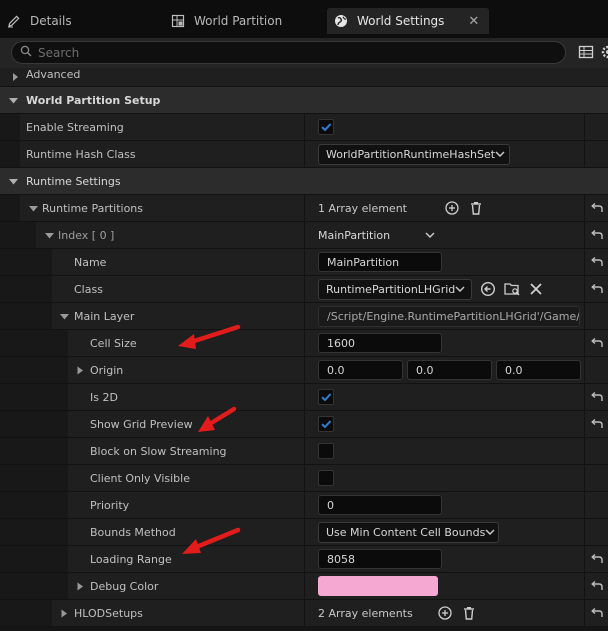  Describe the element at coordinates (326, 397) in the screenshot. I see `is-2d-checkbox` at that location.